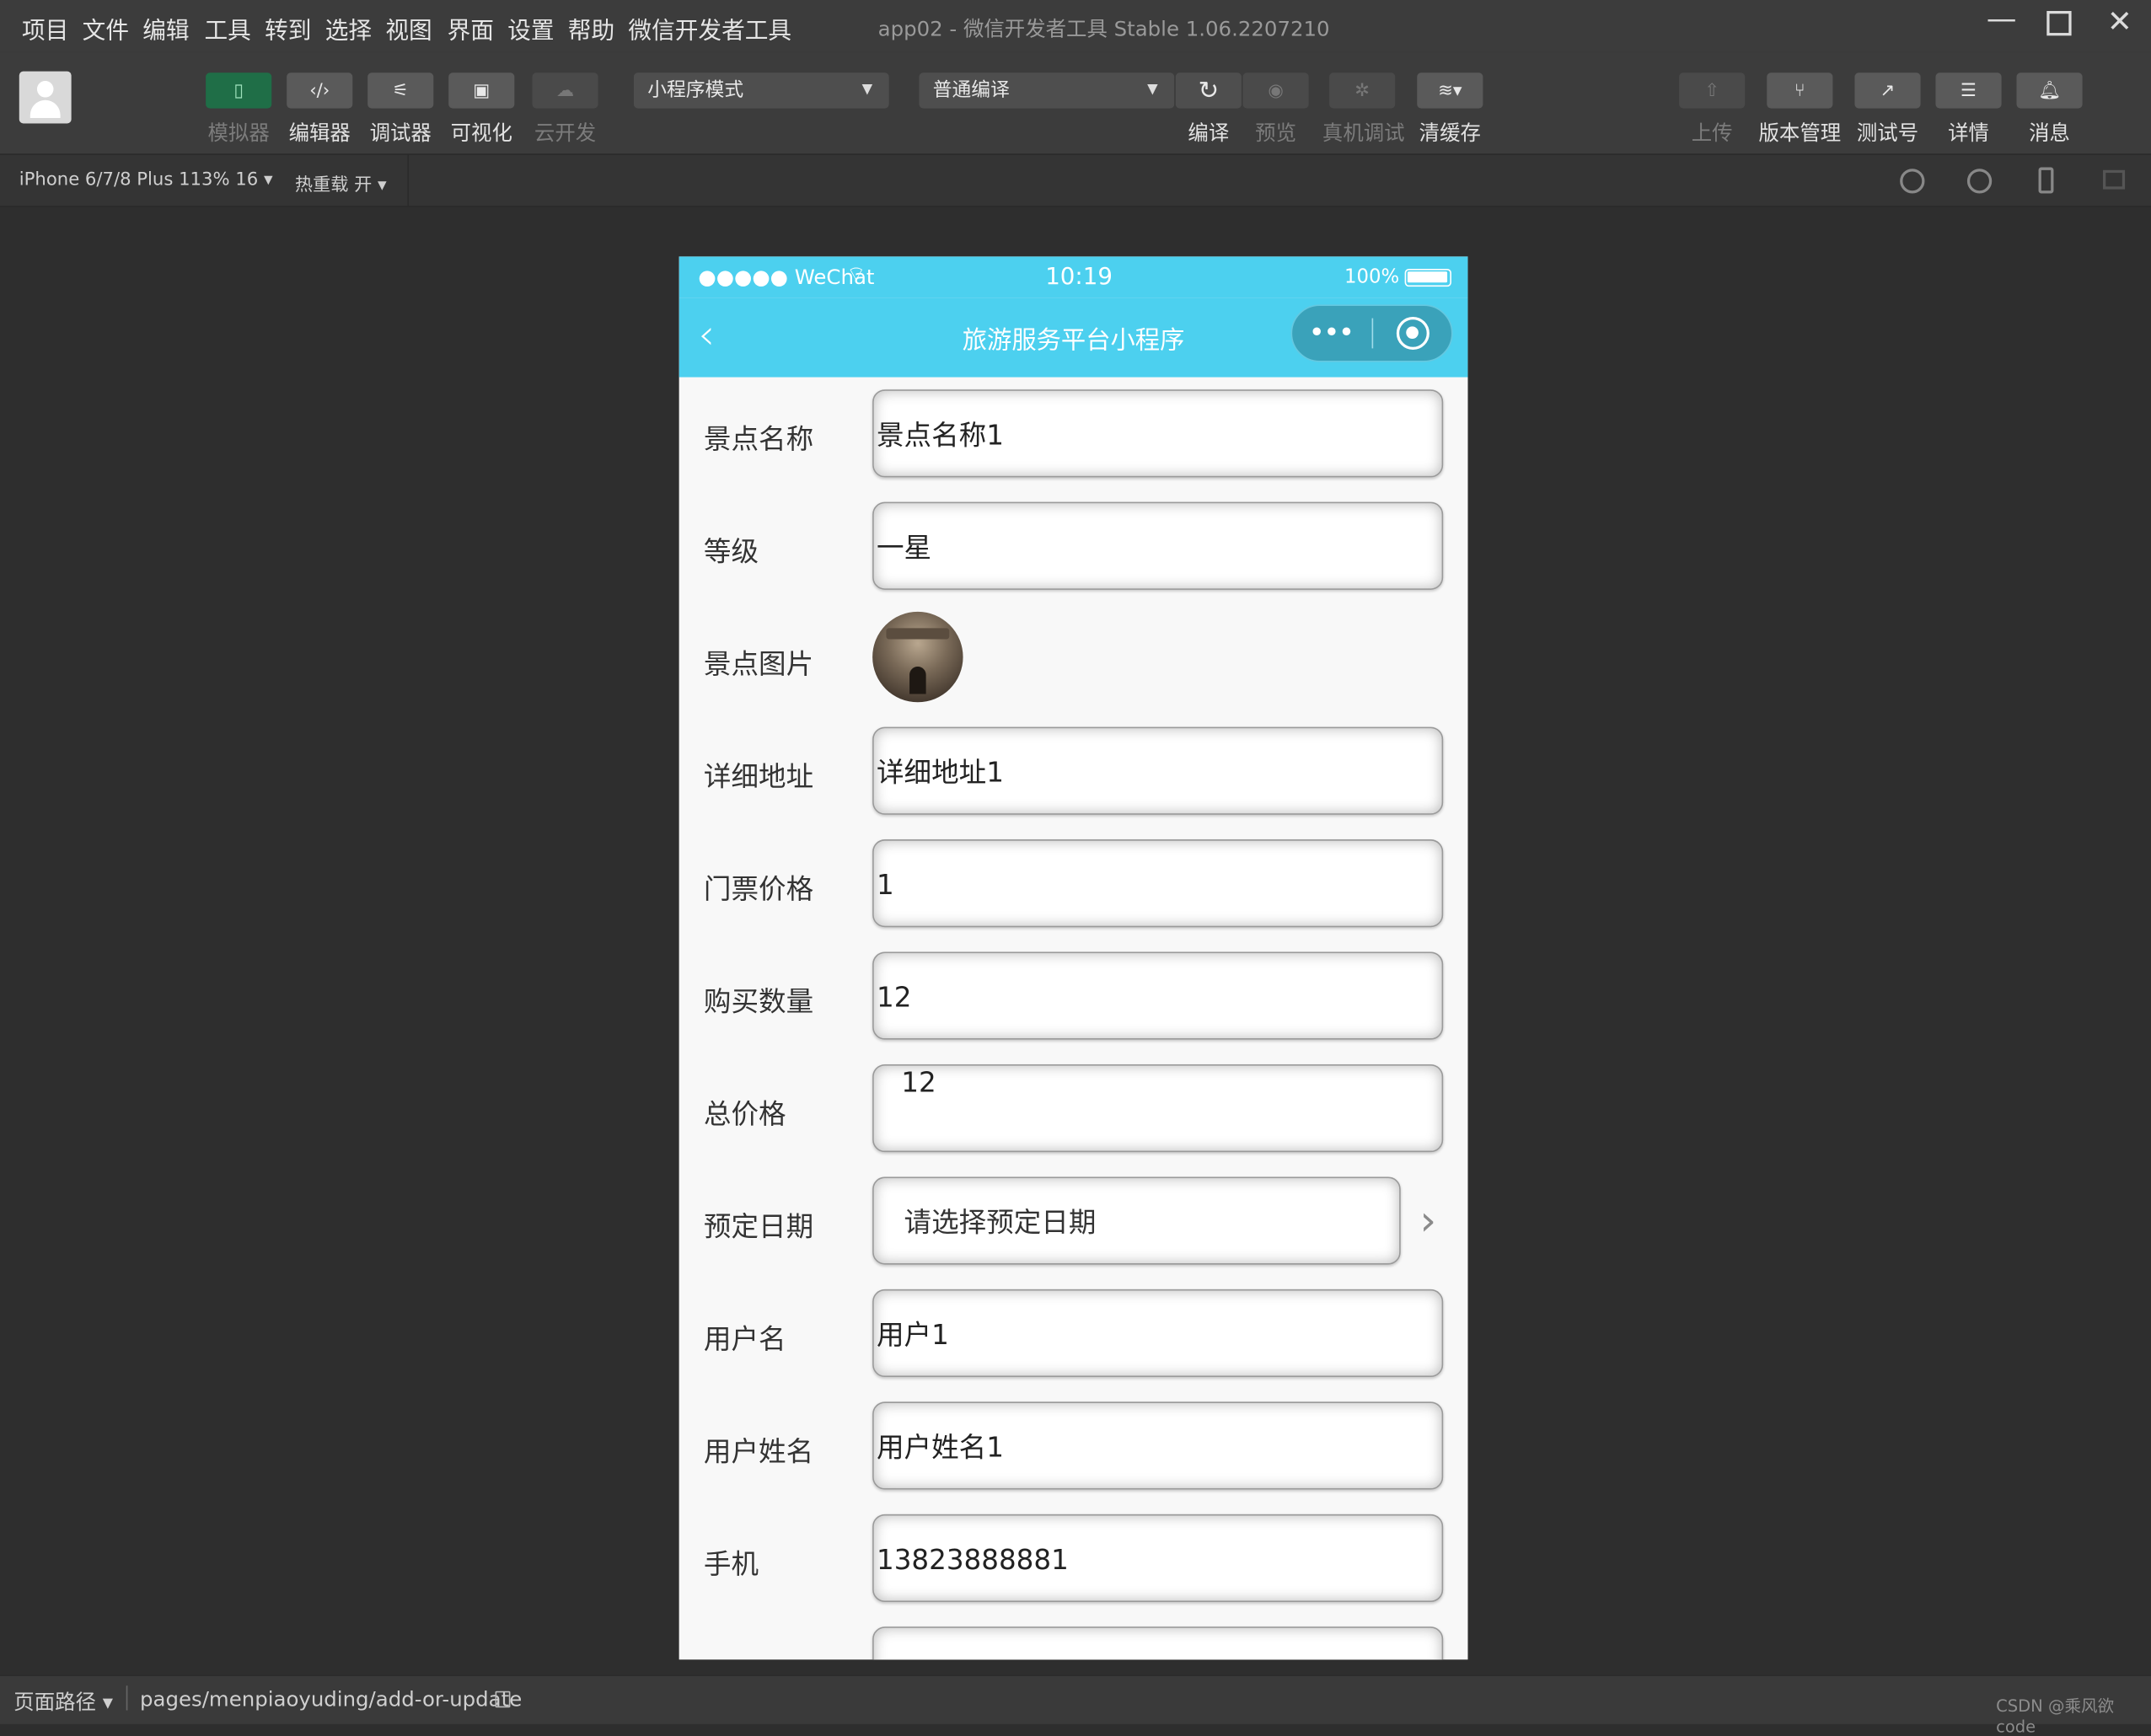 This screenshot has width=2151, height=1736. I want to click on capsule-button: •••, so click(1371, 333).